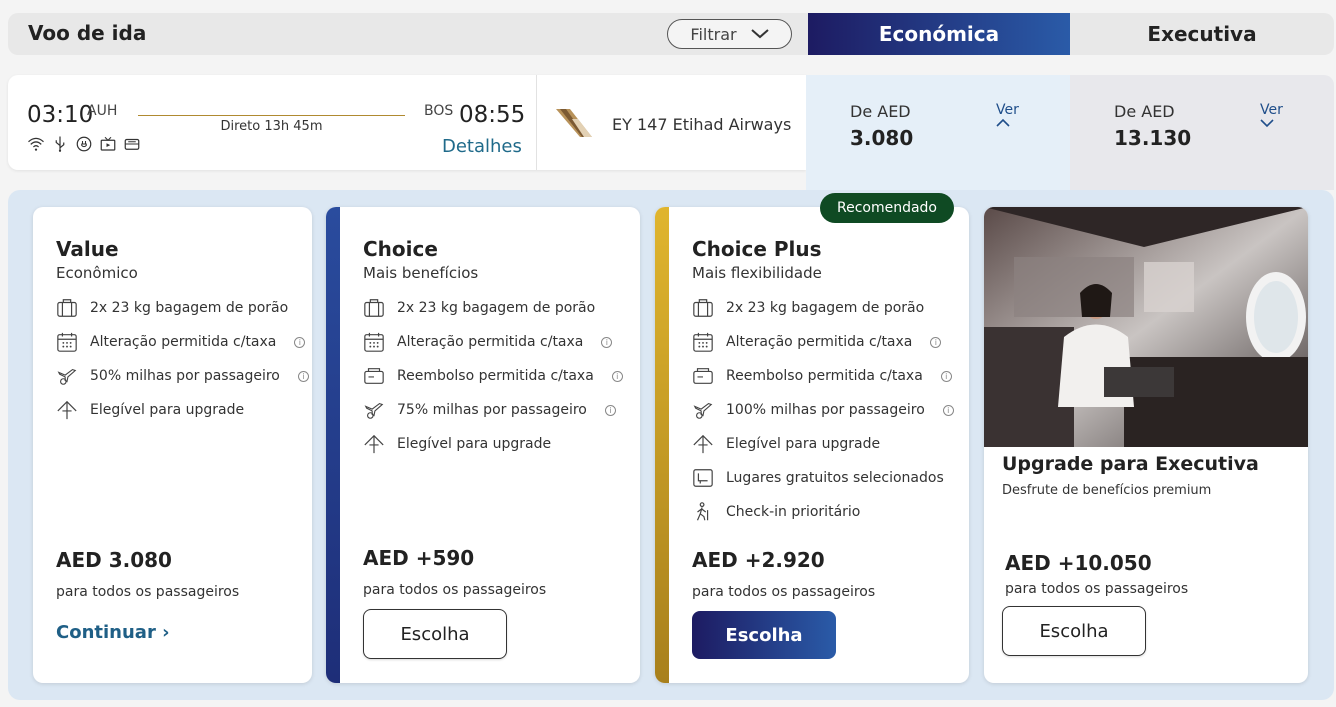 The height and width of the screenshot is (707, 1336). Describe the element at coordinates (757, 249) in the screenshot. I see `fare-title: Choice Plus` at that location.